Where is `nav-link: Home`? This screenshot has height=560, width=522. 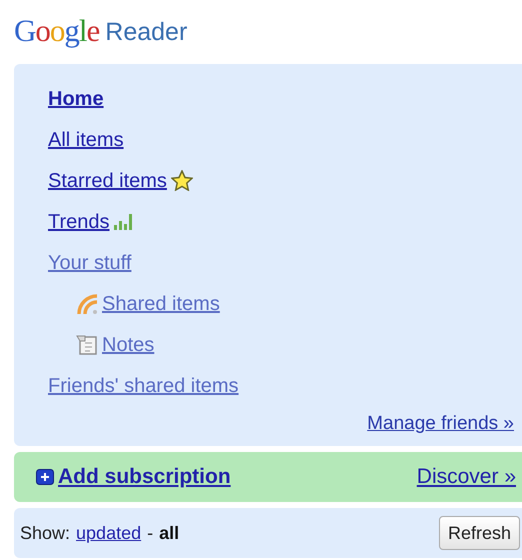
nav-link: Home is located at coordinates (76, 98).